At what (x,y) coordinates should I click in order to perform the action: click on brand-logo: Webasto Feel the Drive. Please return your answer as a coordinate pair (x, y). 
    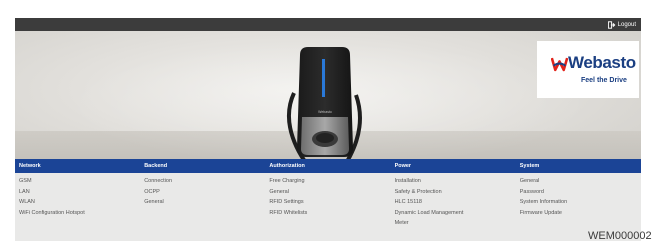
    Looking at the image, I should click on (588, 69).